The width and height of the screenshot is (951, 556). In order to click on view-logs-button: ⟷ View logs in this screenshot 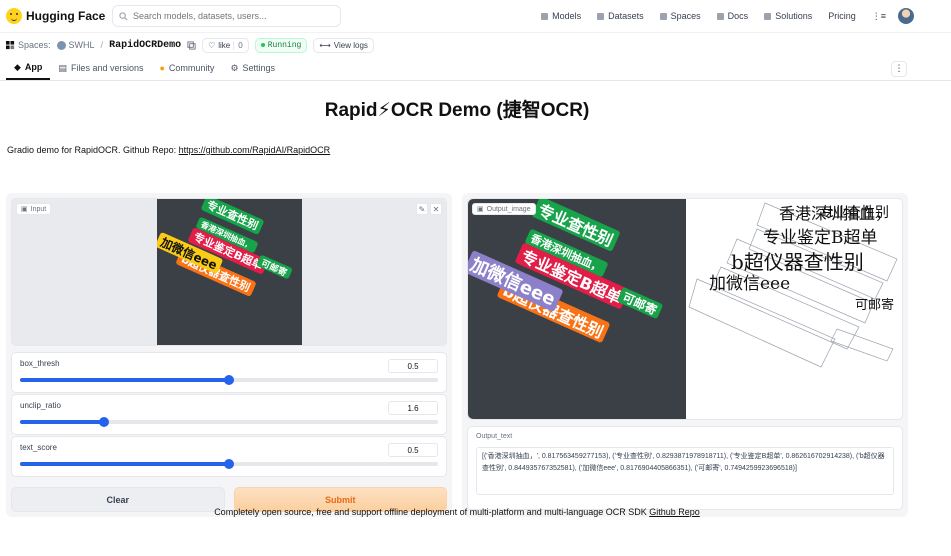, I will do `click(343, 45)`.